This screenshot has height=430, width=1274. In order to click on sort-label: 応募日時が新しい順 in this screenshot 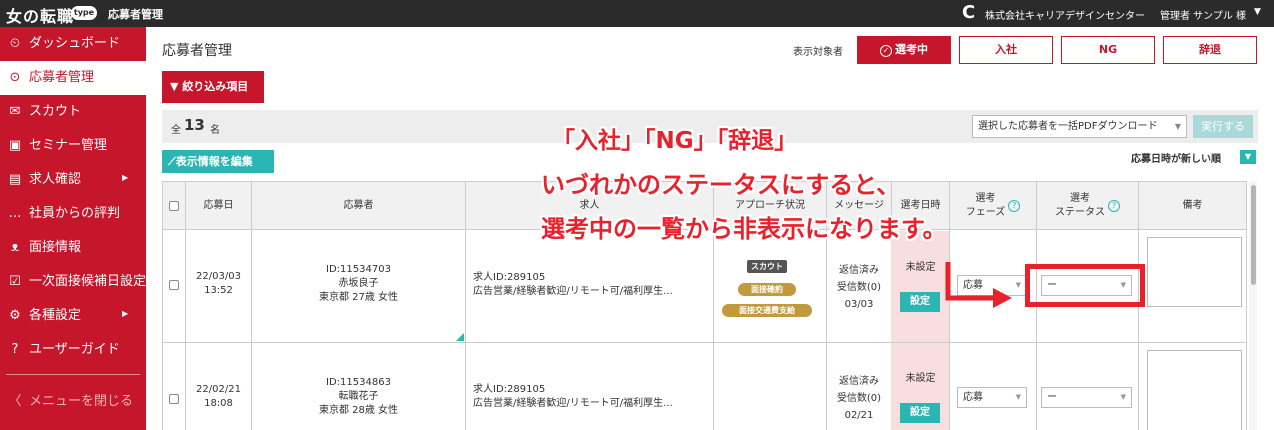, I will do `click(1176, 157)`.